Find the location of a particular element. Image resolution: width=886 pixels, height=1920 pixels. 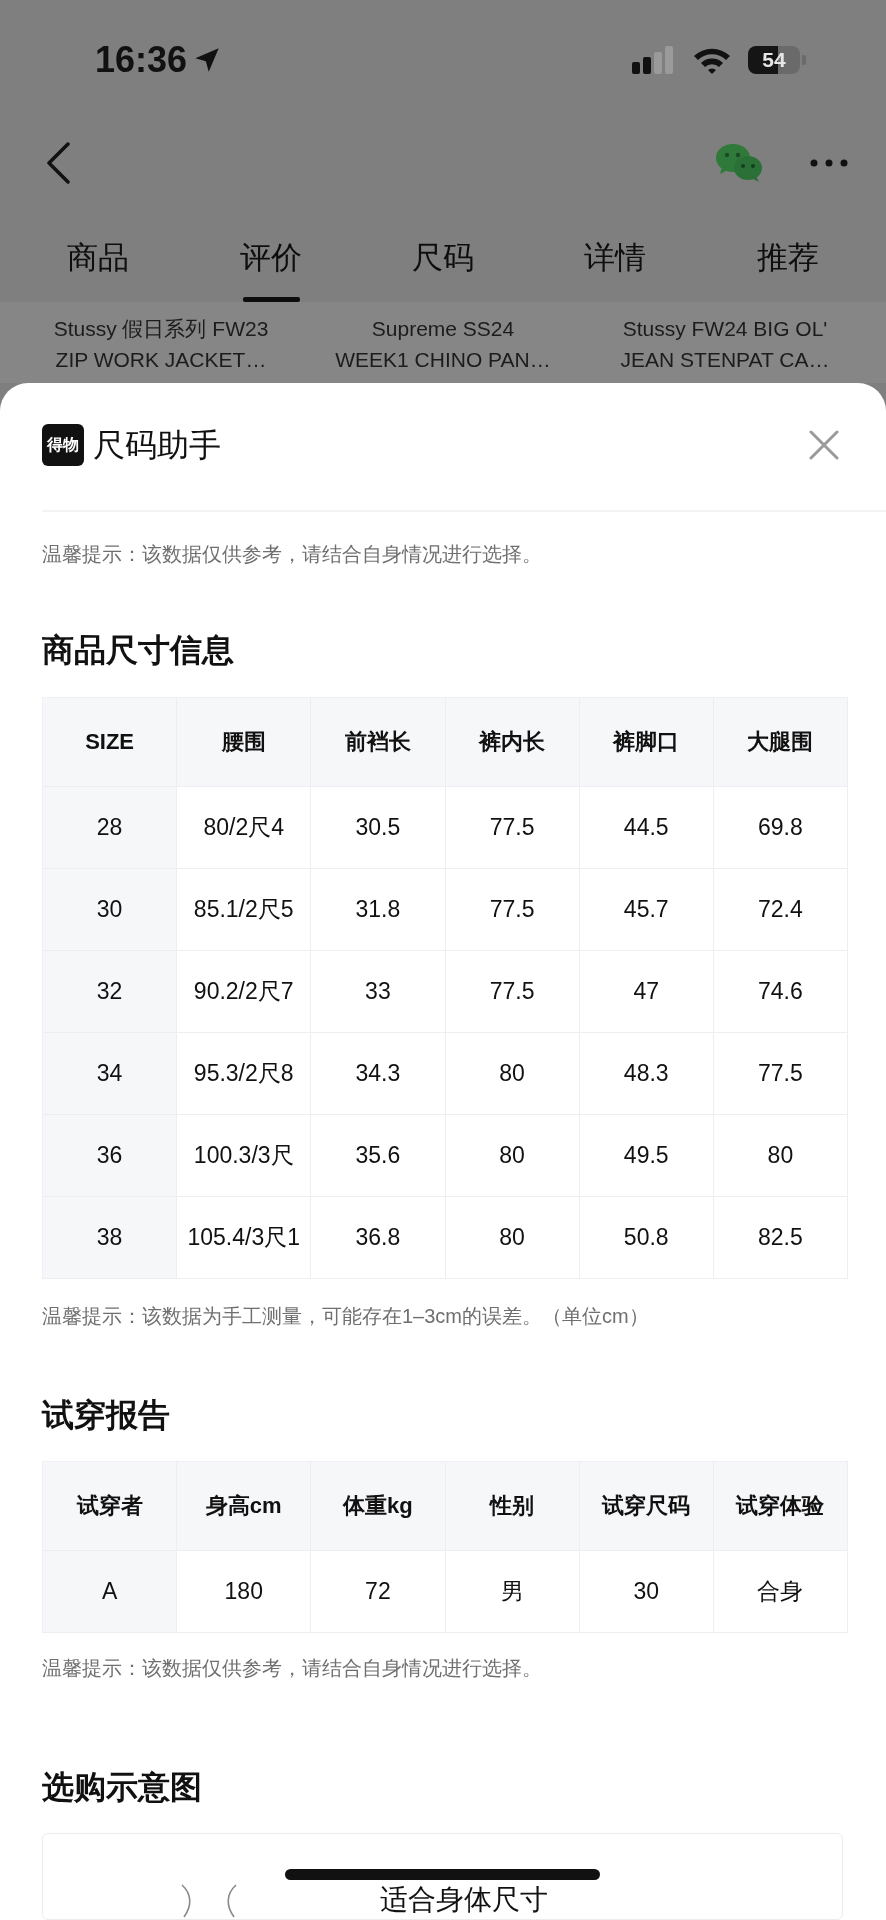

table-cell: 69.8 is located at coordinates (780, 828).